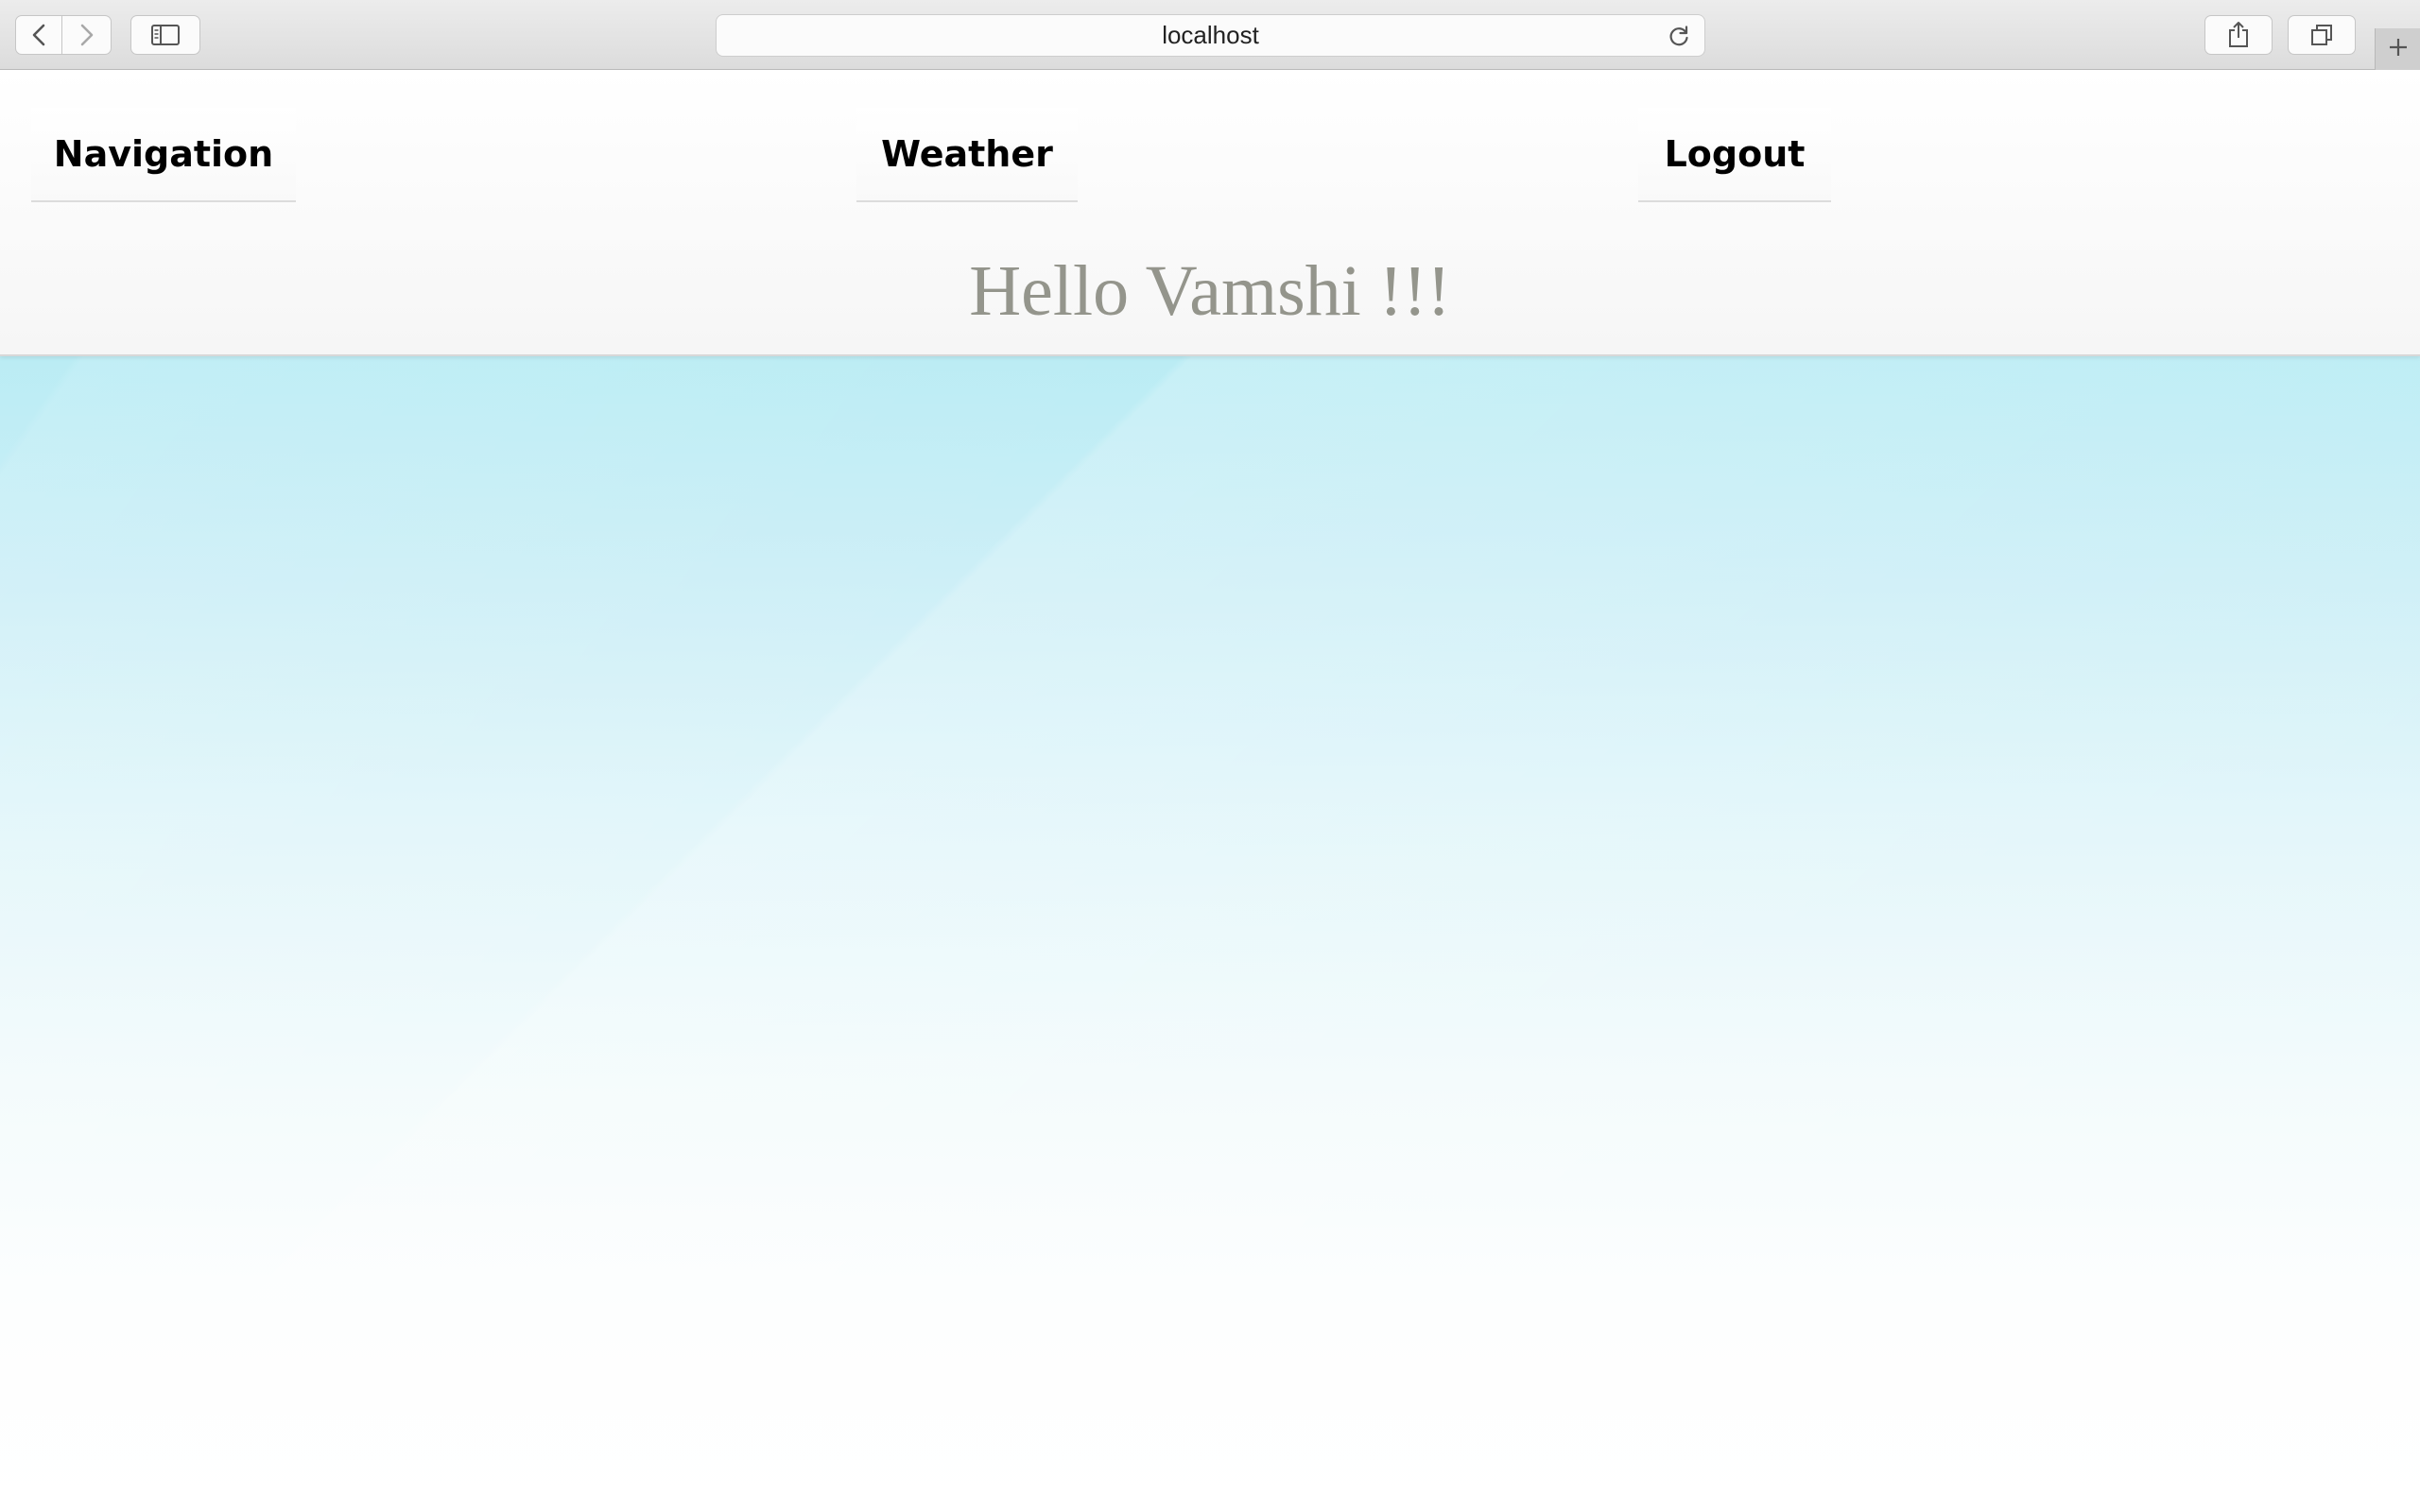  I want to click on nav-link-navigation: Navigation, so click(163, 155).